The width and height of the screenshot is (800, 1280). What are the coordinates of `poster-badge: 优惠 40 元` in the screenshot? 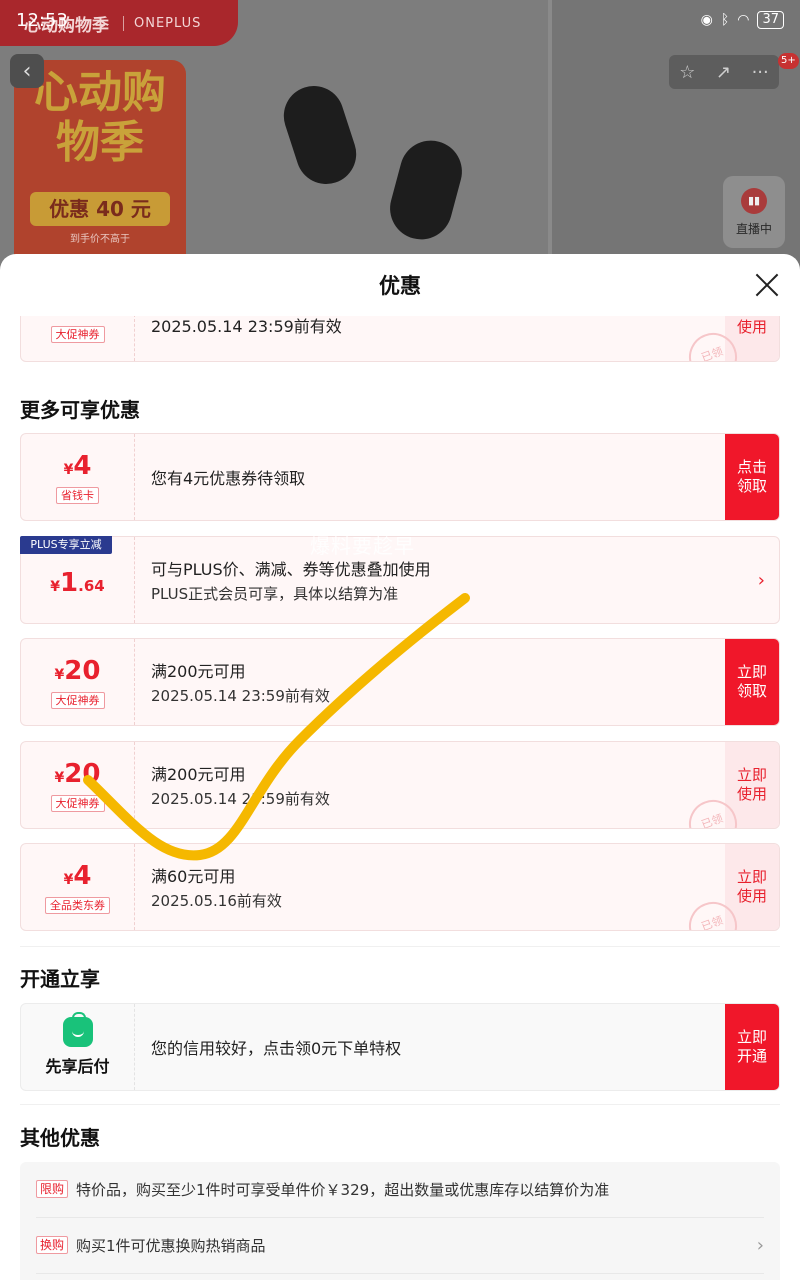 It's located at (100, 209).